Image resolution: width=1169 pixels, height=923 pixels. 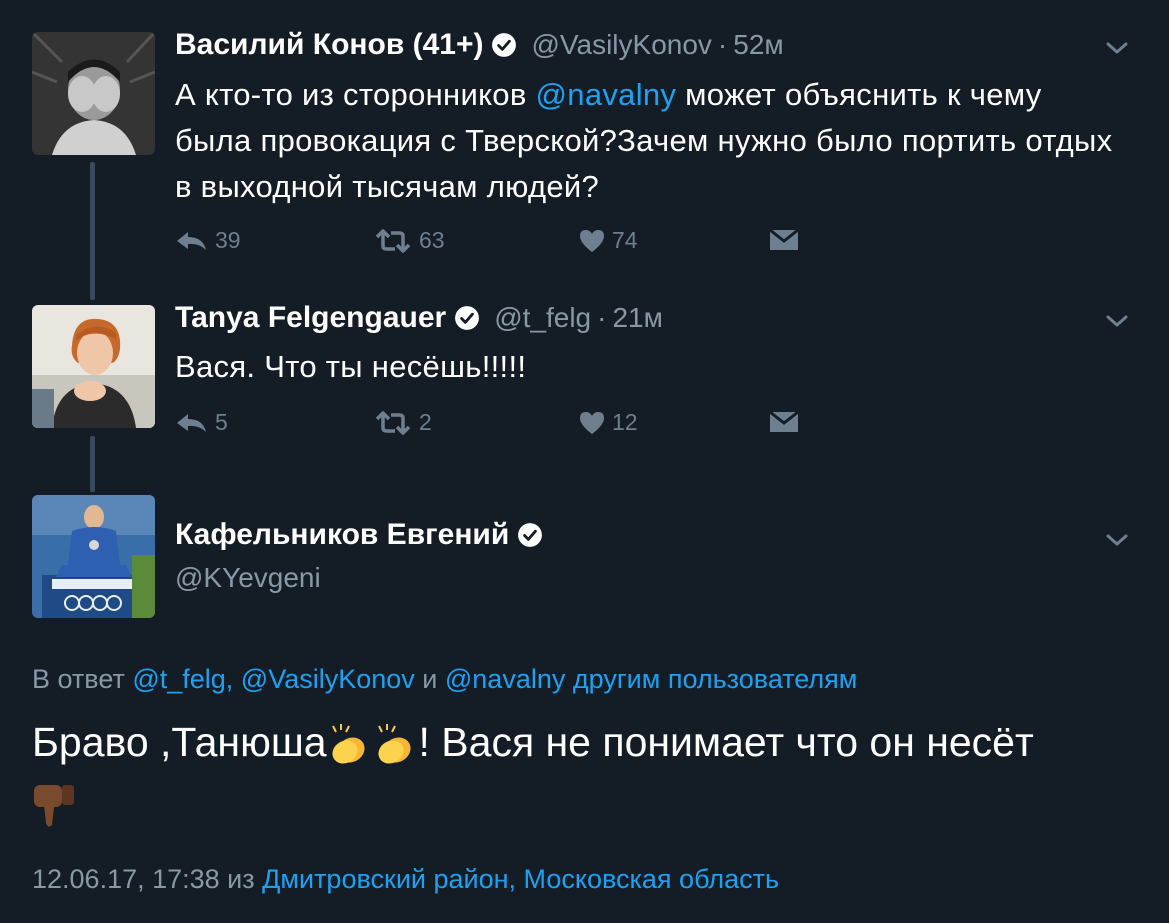 What do you see at coordinates (425, 422) in the screenshot?
I see `retweet-count: 2` at bounding box center [425, 422].